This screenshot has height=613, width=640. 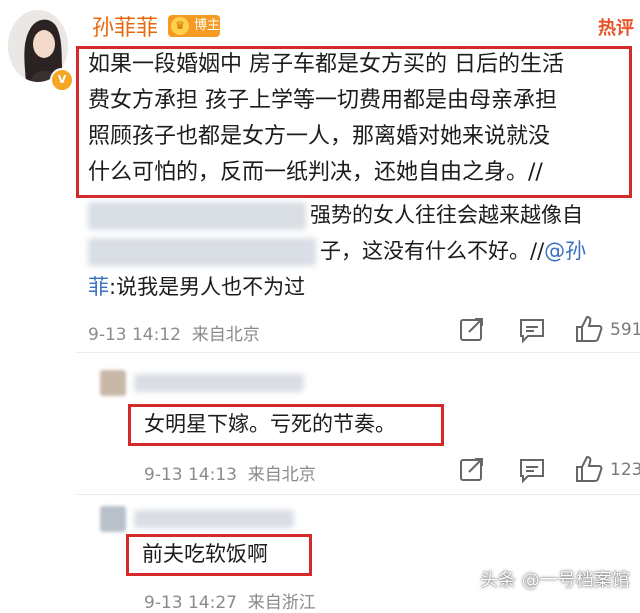 What do you see at coordinates (205, 554) in the screenshot?
I see `reply-text: 前夫吃软饭啊` at bounding box center [205, 554].